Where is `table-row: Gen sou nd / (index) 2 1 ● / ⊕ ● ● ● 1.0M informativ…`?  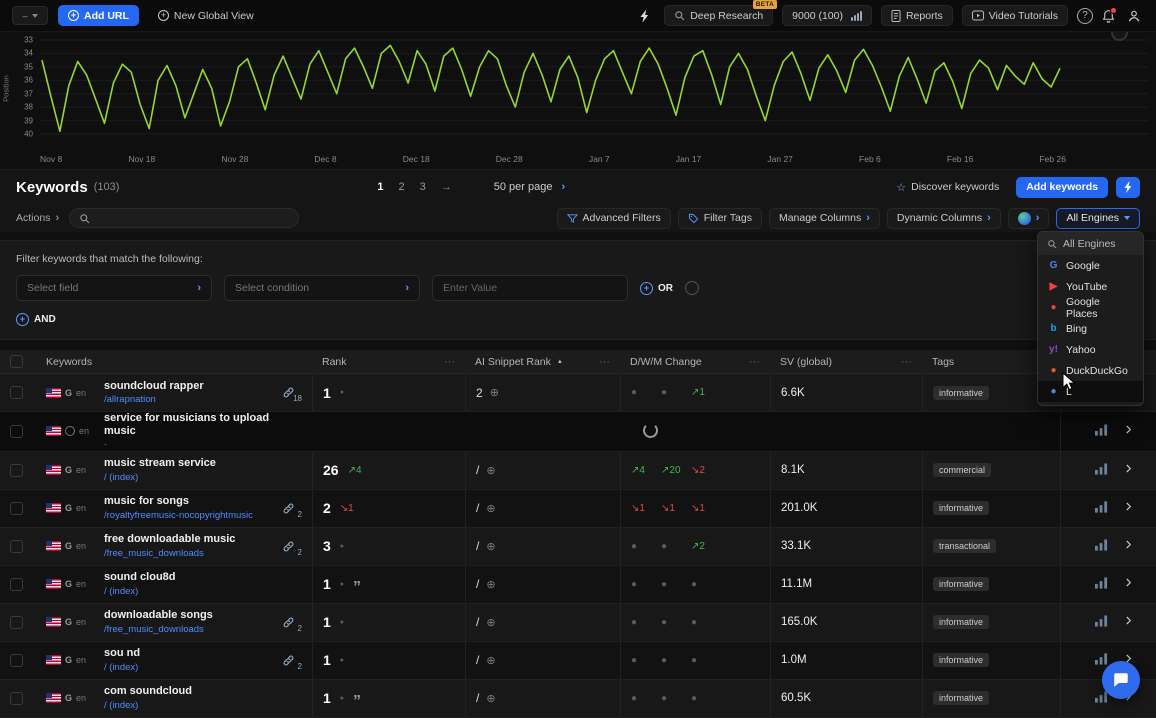
table-row: Gen sou nd / (index) 2 1 ● / ⊕ ● ● ● 1.0M informativ… is located at coordinates (578, 660).